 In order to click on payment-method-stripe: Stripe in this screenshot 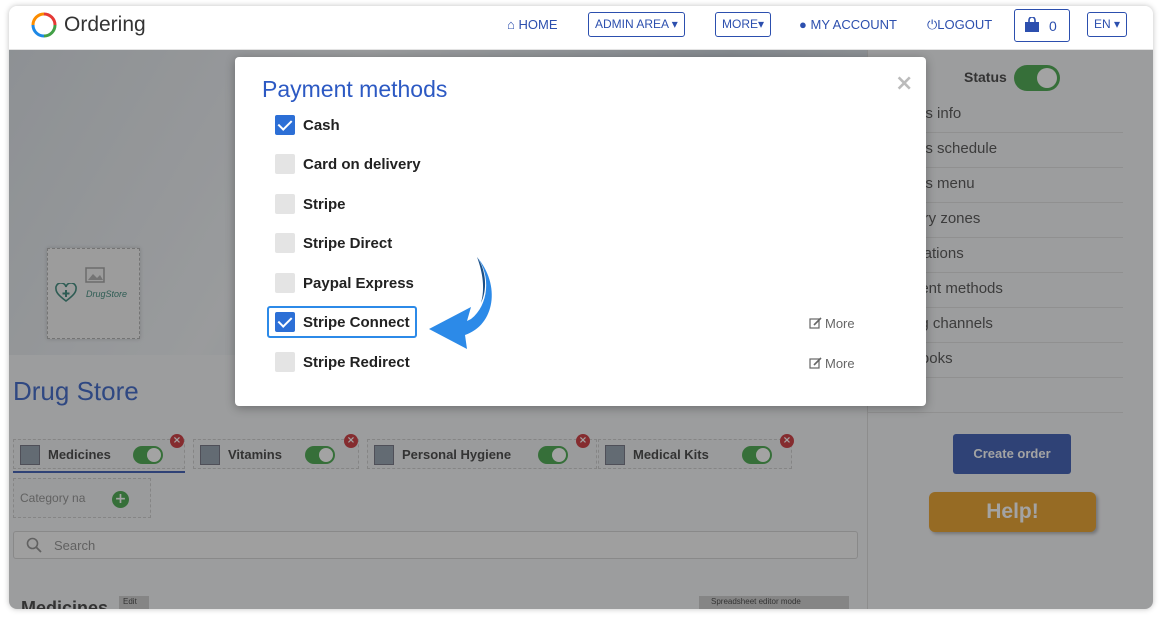, I will do `click(575, 205)`.